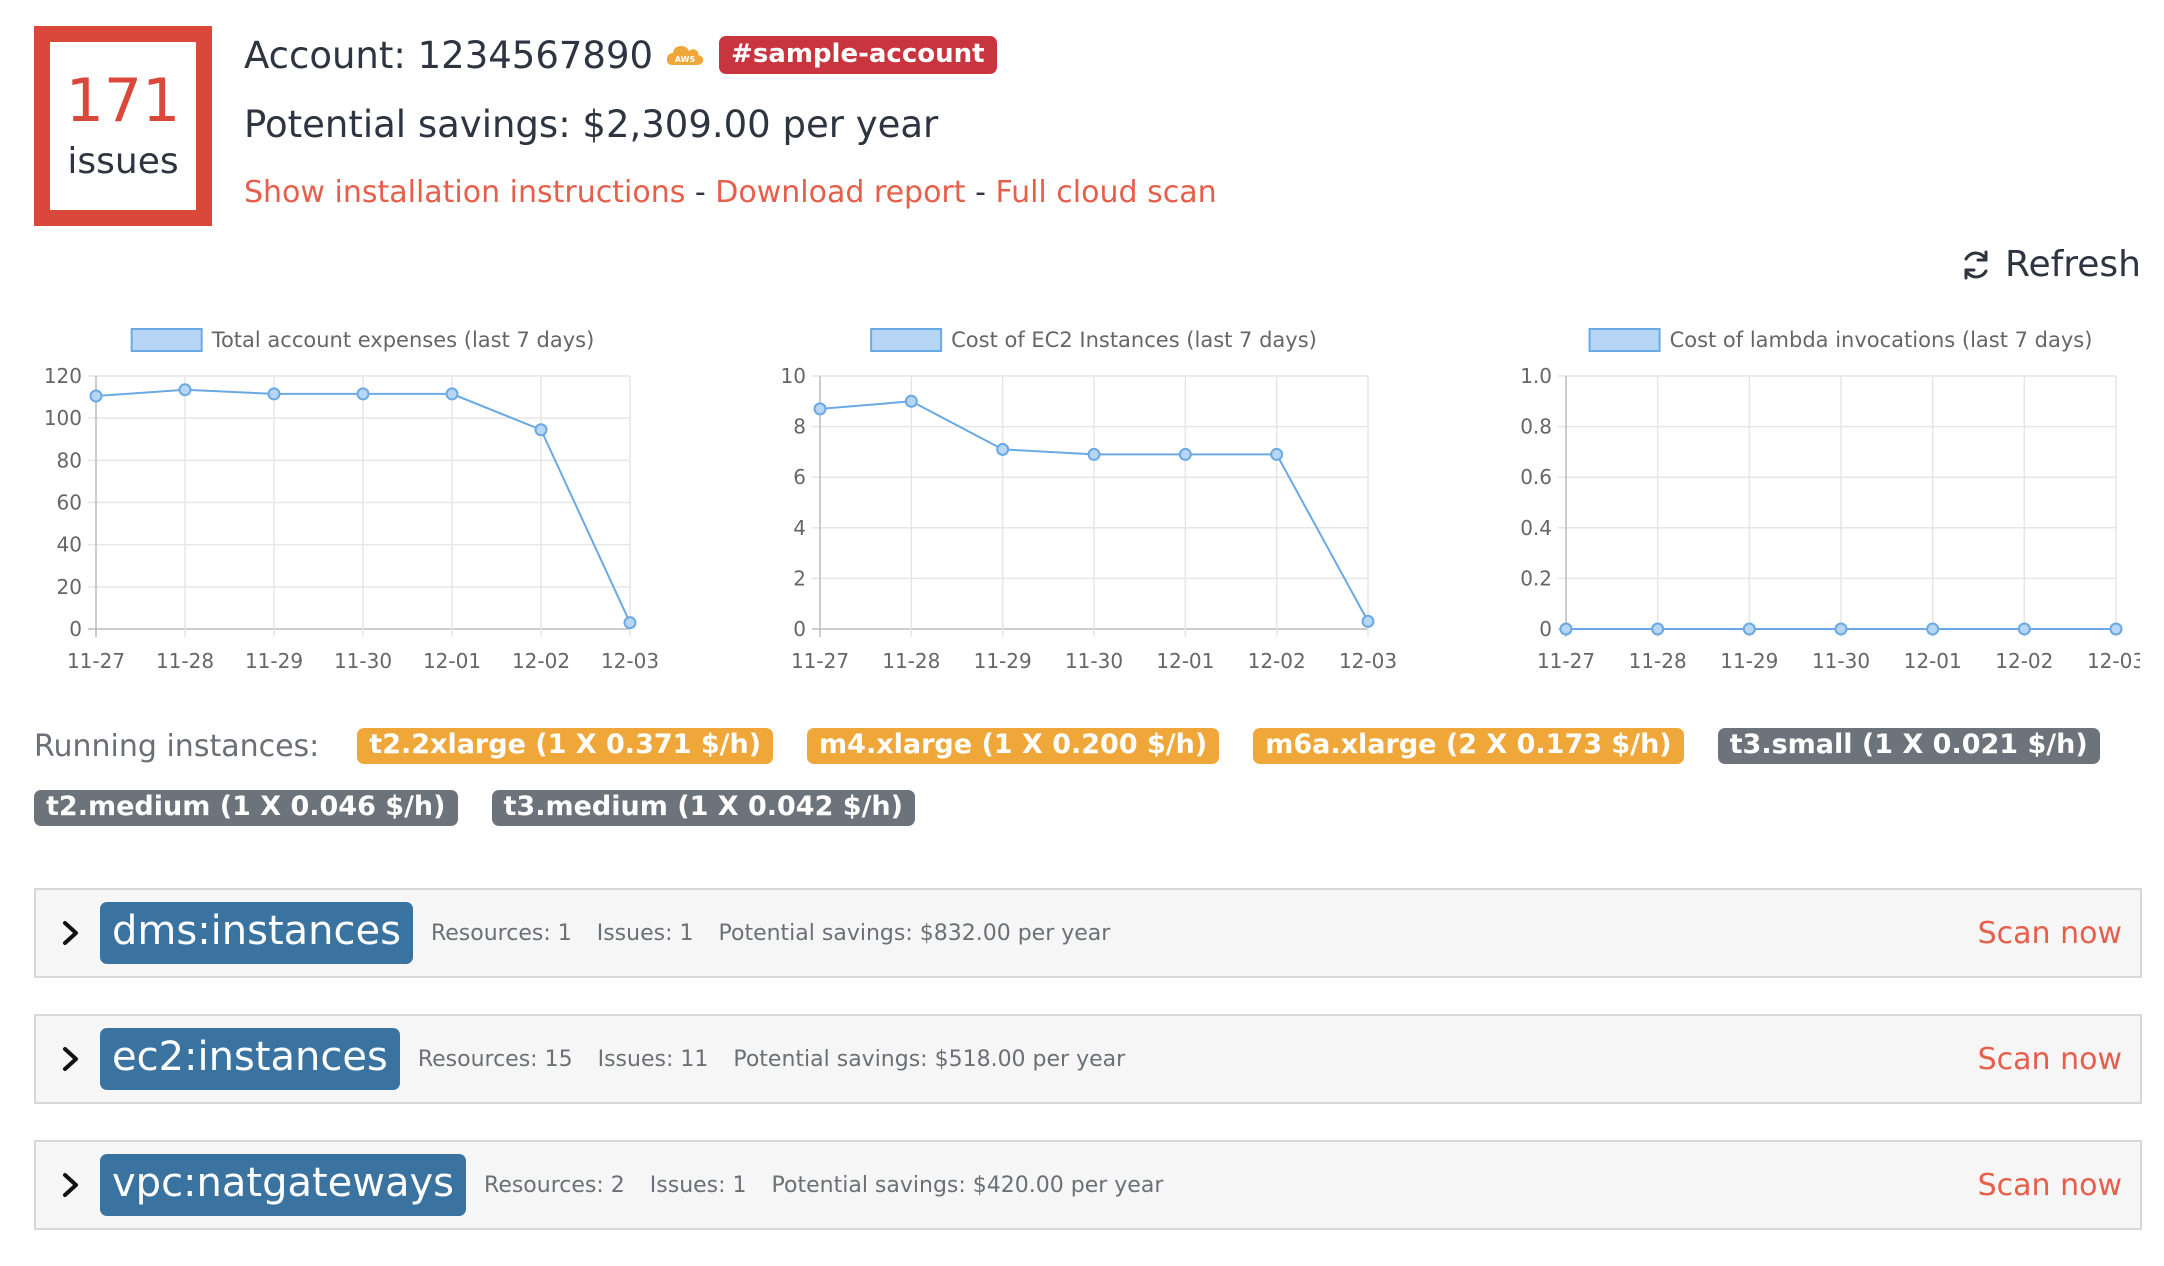  Describe the element at coordinates (449, 55) in the screenshot. I see `account-id: Account: 1234567890` at that location.